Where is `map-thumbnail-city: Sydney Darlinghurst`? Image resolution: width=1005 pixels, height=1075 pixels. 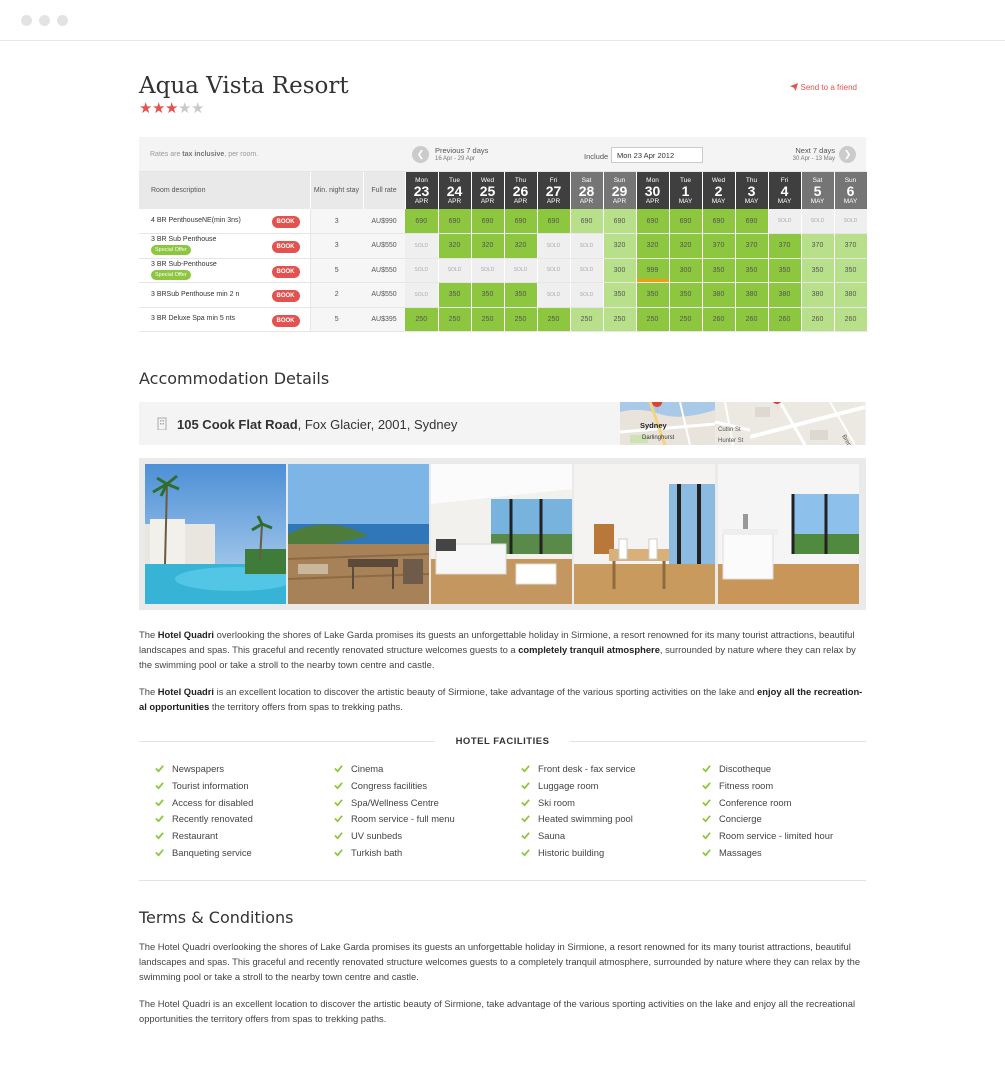
map-thumbnail-city: Sydney Darlinghurst is located at coordinates (667, 423).